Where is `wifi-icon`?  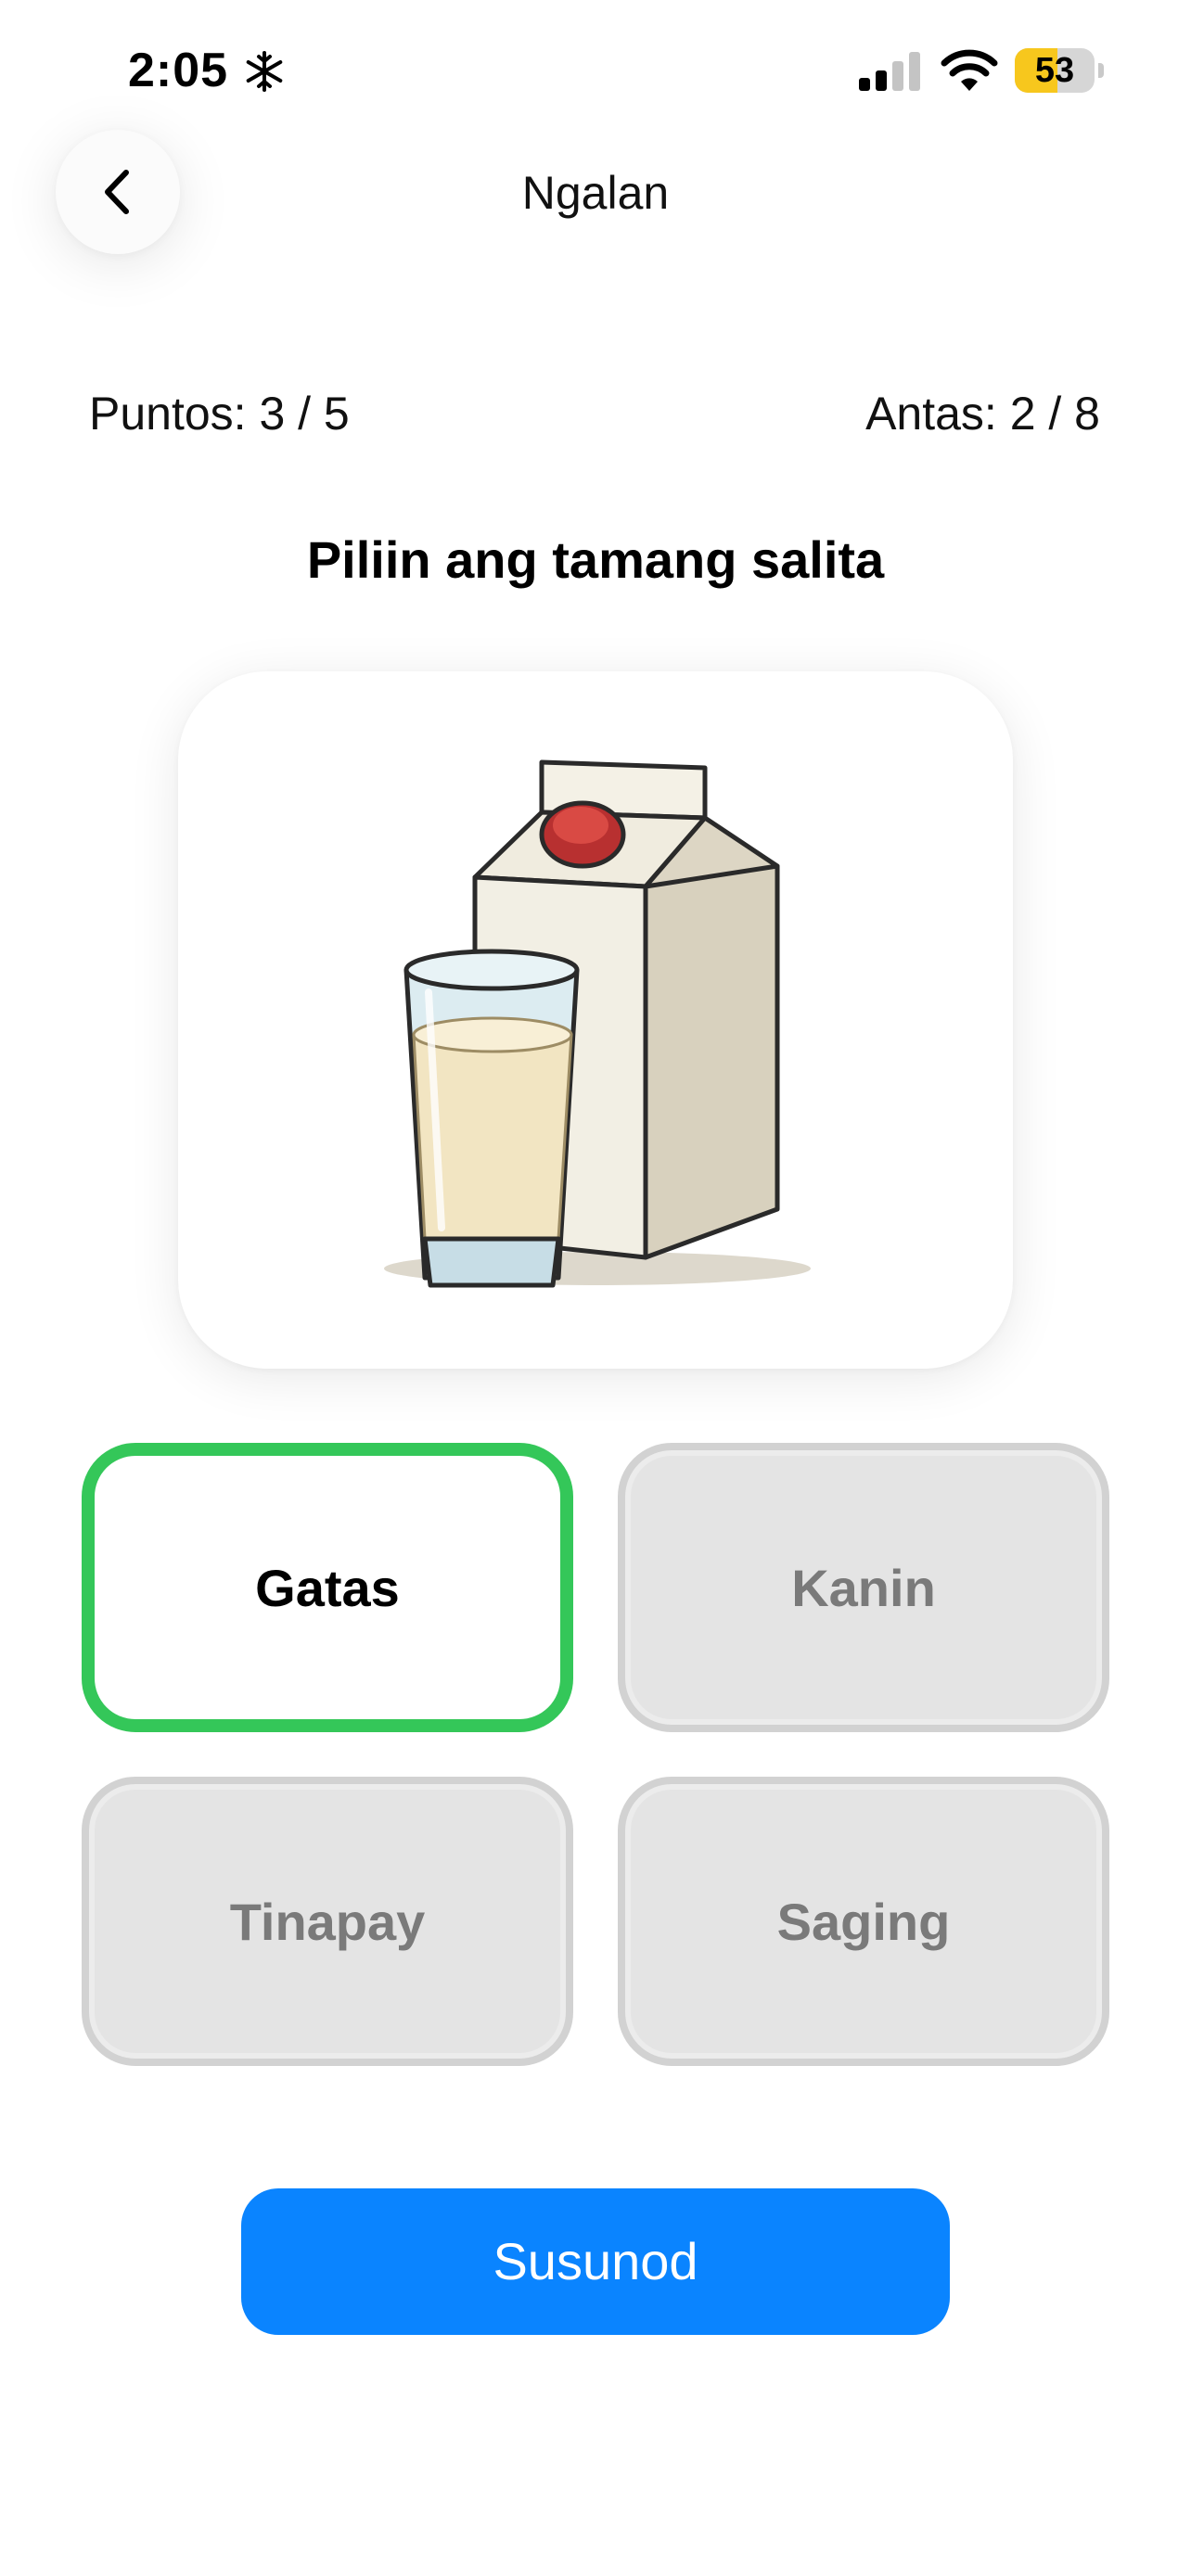 wifi-icon is located at coordinates (970, 70).